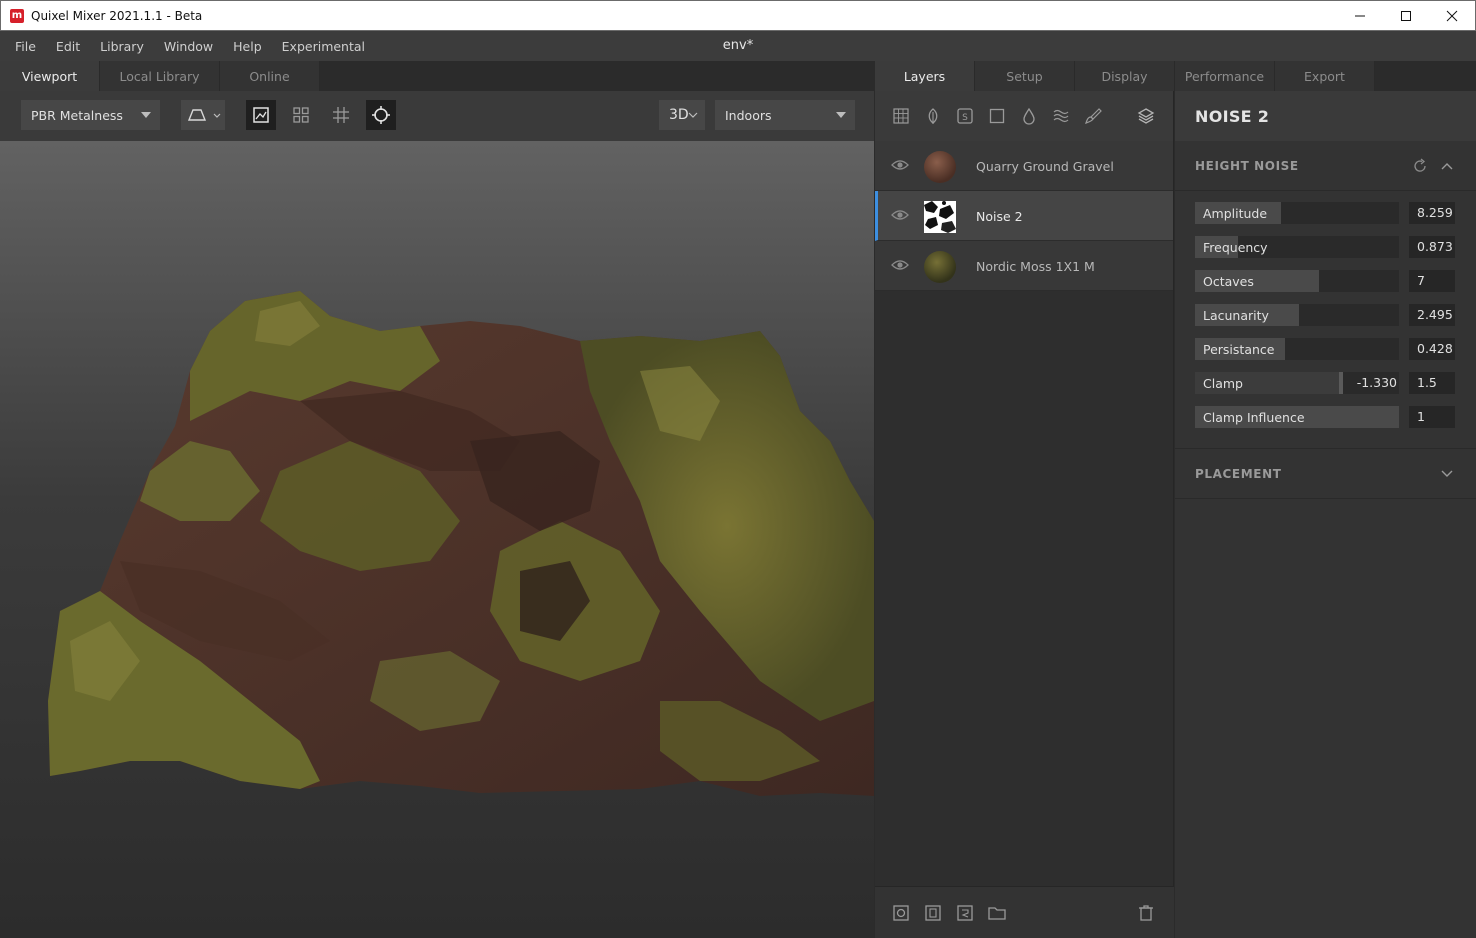  Describe the element at coordinates (1360, 16) in the screenshot. I see `minimize-button` at that location.